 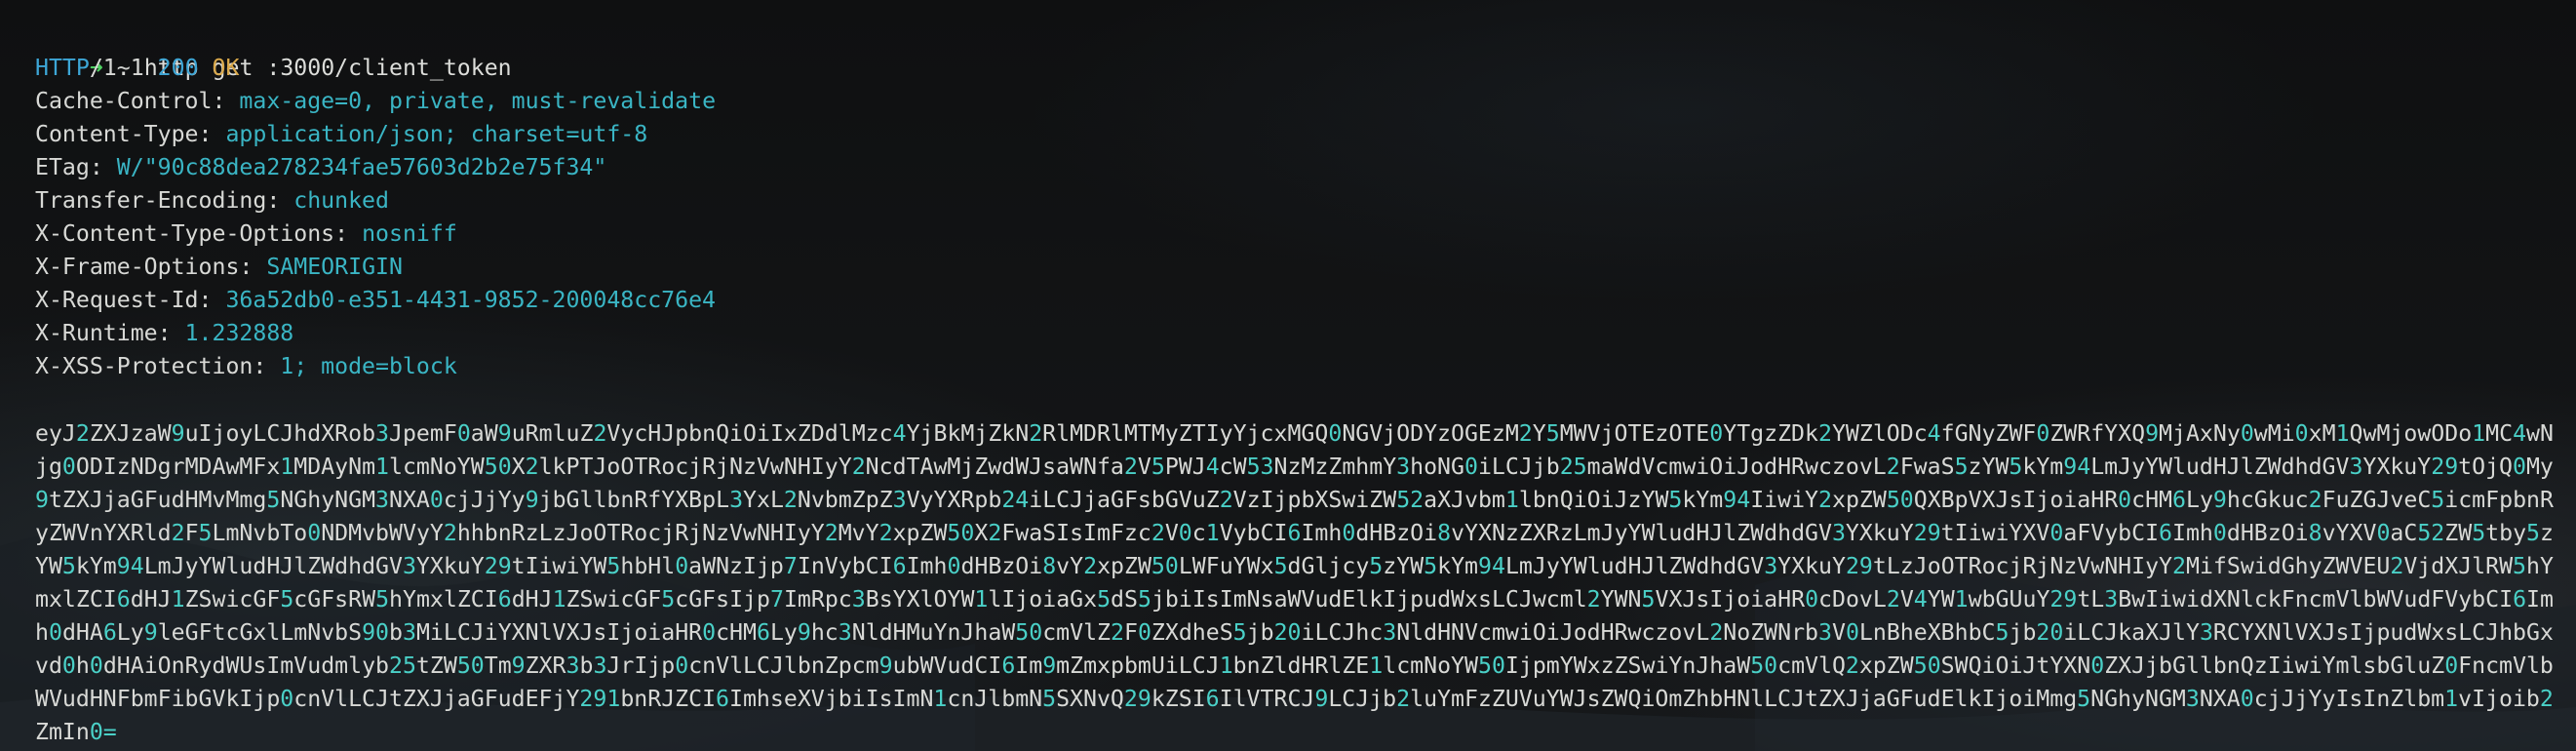 I want to click on header-line: X-Runtime: 1.232888, so click(x=164, y=333).